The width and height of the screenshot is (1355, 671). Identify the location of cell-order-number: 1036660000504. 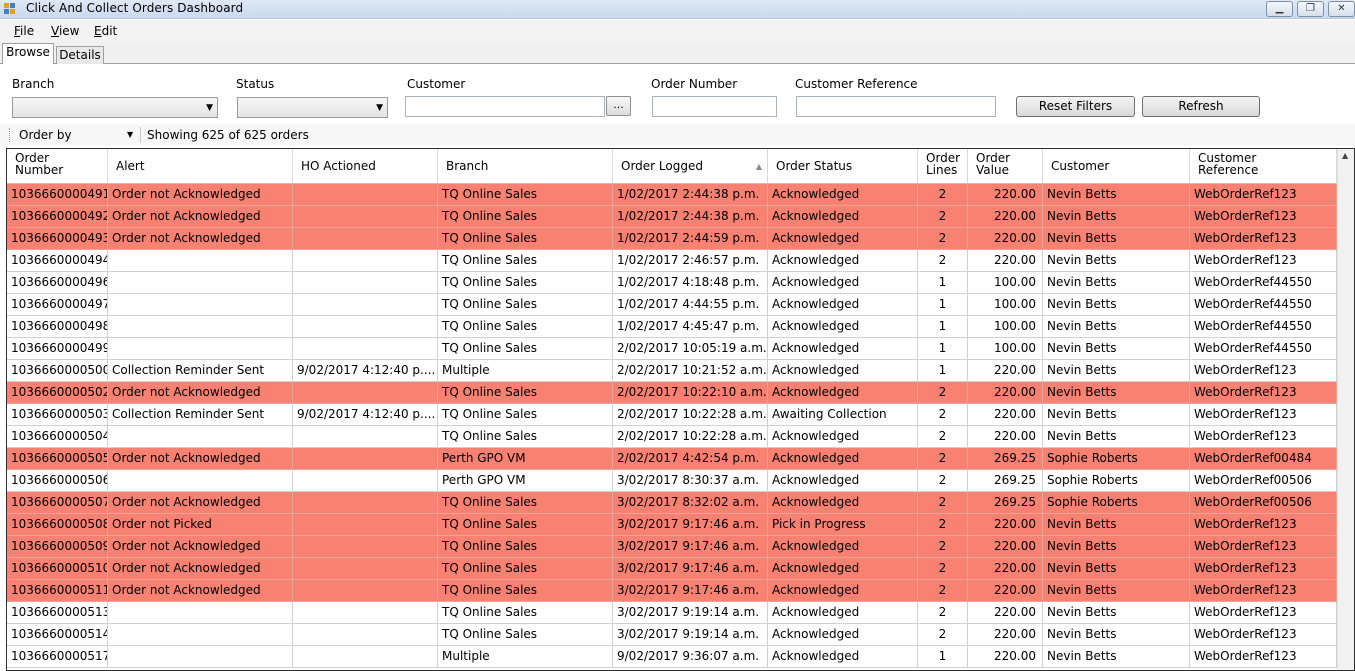
(57, 437).